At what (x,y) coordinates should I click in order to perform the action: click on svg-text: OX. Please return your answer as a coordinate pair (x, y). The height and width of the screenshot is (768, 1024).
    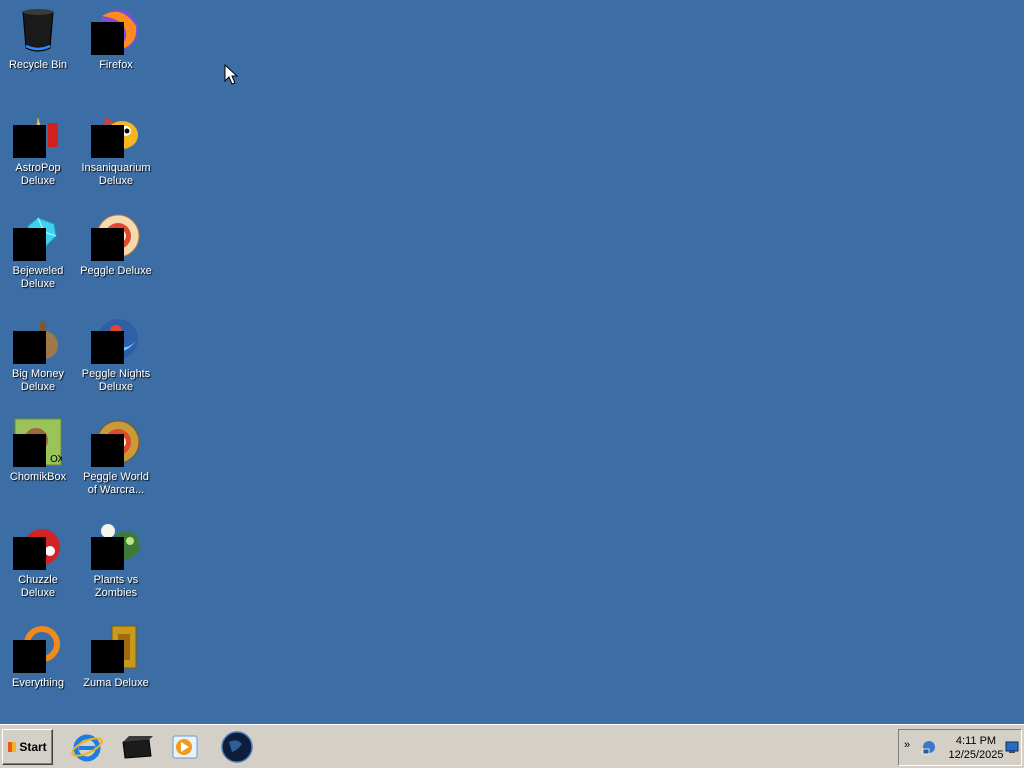
    Looking at the image, I should click on (56, 459).